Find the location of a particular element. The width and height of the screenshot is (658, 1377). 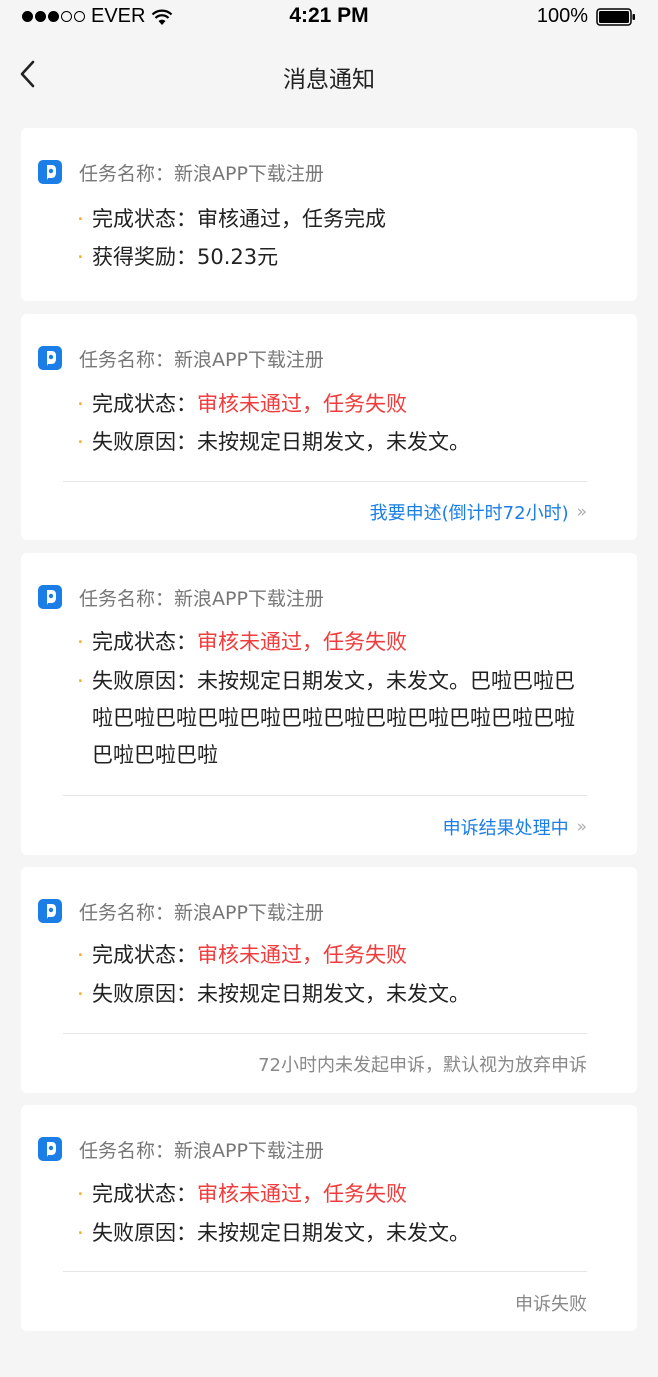

appeal-failed-label: 申诉失败 is located at coordinates (551, 1304).